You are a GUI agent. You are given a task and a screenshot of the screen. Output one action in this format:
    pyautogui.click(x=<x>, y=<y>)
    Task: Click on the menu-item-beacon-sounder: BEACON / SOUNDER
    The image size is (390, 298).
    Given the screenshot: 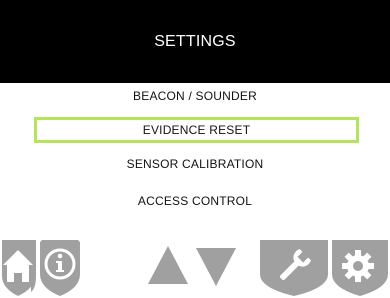 What is the action you would take?
    pyautogui.click(x=195, y=96)
    